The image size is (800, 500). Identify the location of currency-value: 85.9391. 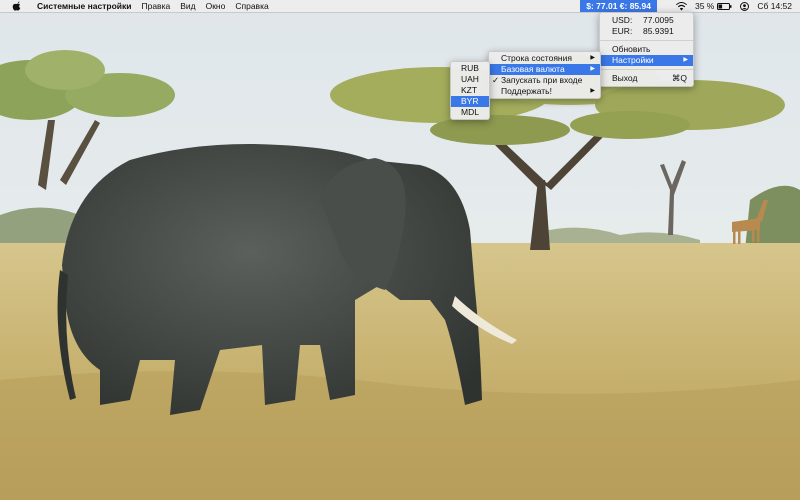
(658, 31).